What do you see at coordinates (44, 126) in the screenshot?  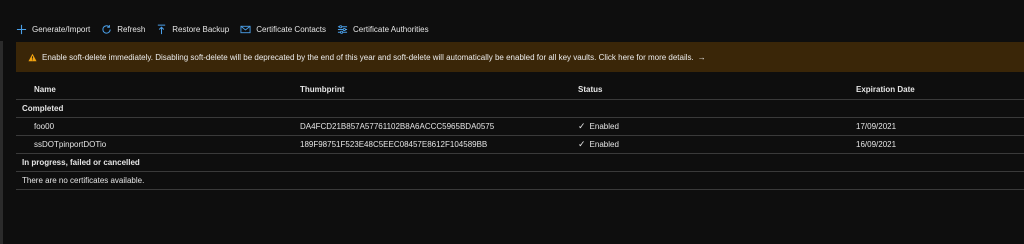 I see `certificate-name: foo00` at bounding box center [44, 126].